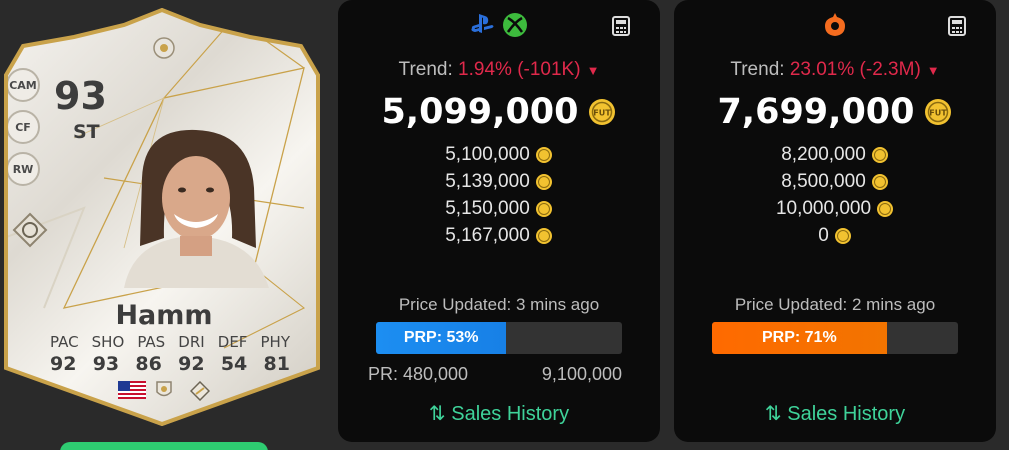 The height and width of the screenshot is (450, 1009). What do you see at coordinates (80, 96) in the screenshot?
I see `player-rating: 93` at bounding box center [80, 96].